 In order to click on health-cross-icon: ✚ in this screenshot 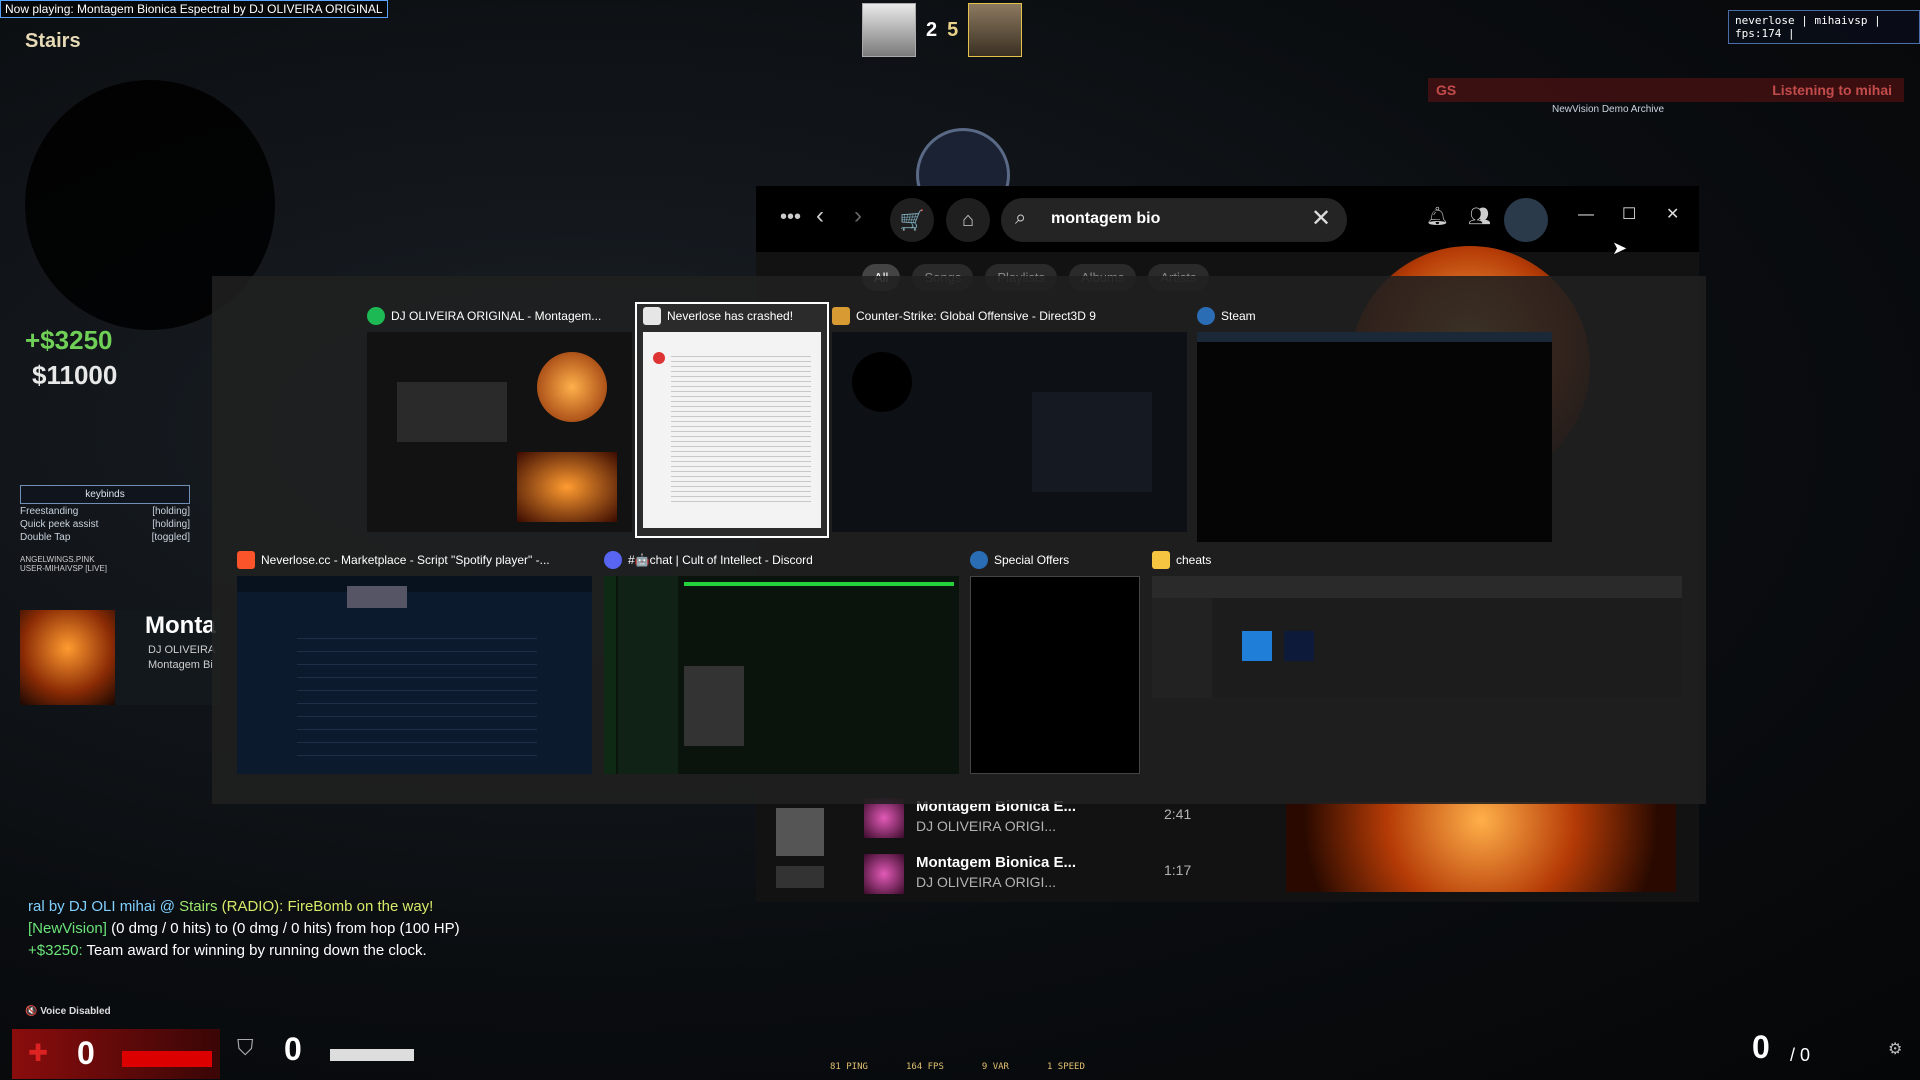, I will do `click(38, 1053)`.